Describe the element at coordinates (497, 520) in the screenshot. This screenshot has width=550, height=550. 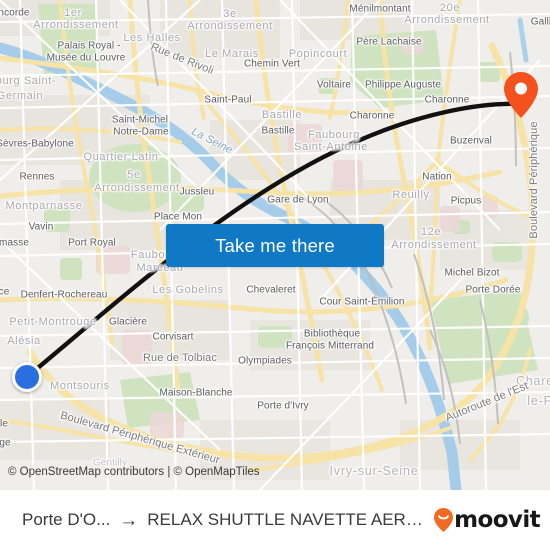
I see `moovit-wordmark: moovit` at that location.